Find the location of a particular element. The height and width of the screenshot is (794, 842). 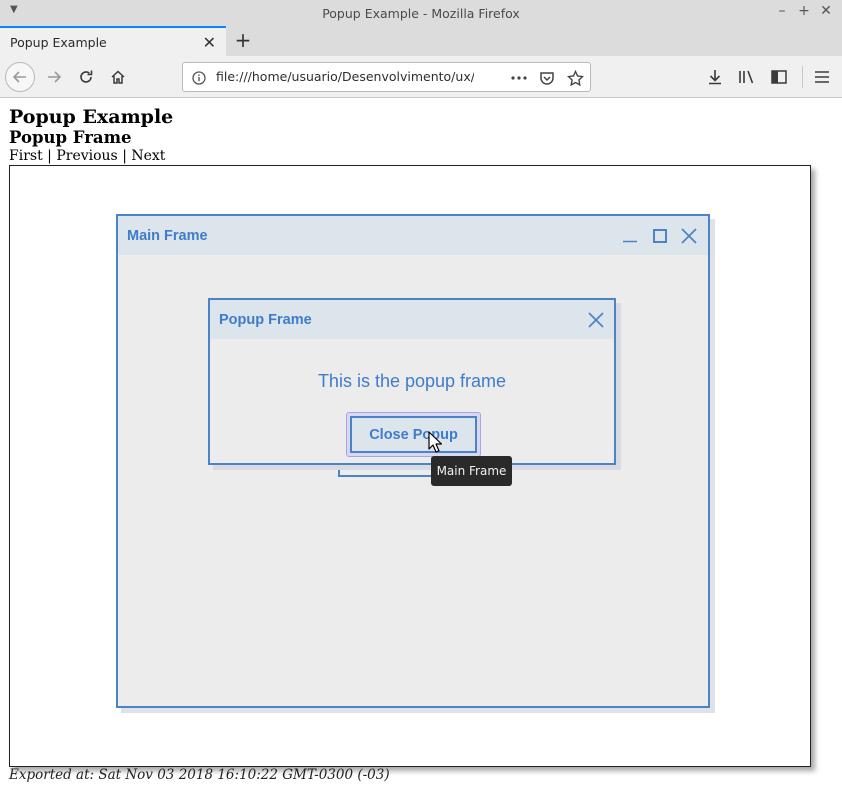

pager-previous-link: Previous is located at coordinates (86, 156).